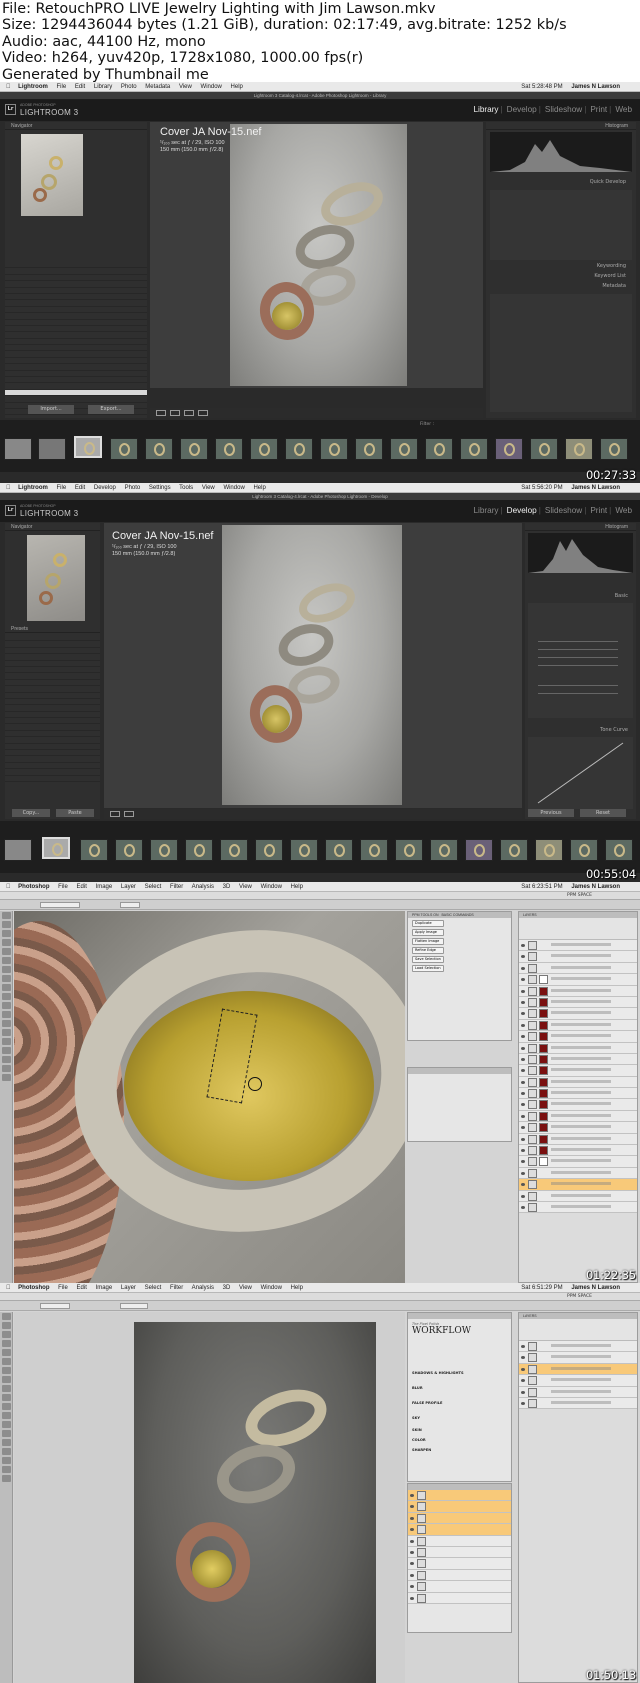 This screenshot has height=1683, width=640. Describe the element at coordinates (6, 1325) in the screenshot. I see `marquee-tool-icon` at that location.